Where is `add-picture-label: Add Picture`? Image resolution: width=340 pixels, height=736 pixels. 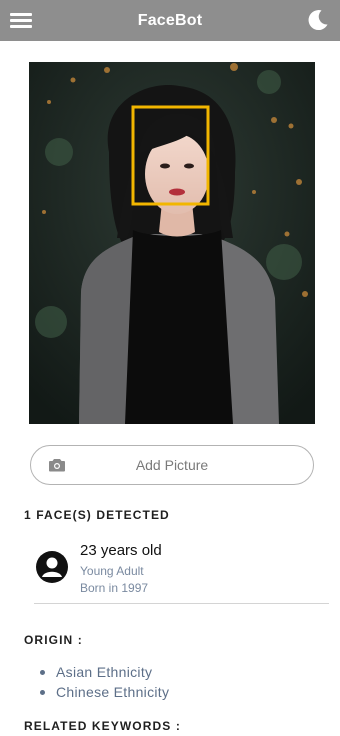
add-picture-label: Add Picture is located at coordinates (172, 465).